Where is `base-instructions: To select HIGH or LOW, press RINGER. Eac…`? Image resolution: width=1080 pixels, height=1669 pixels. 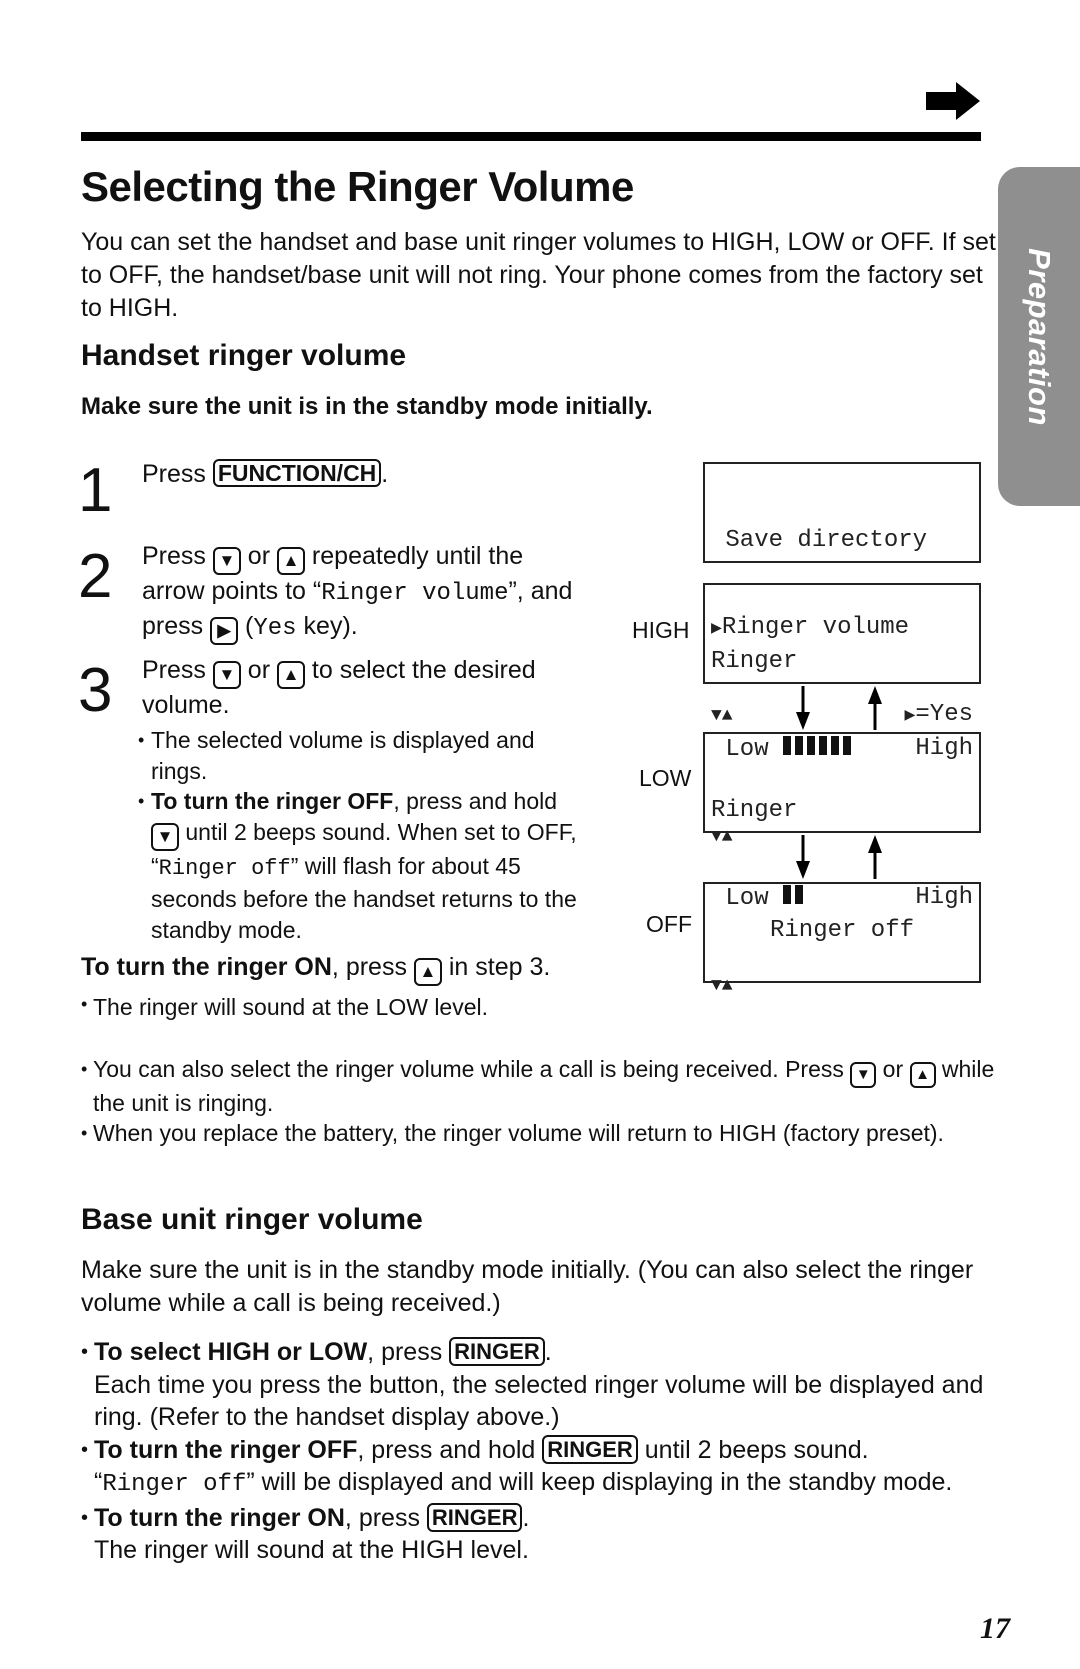
base-instructions: To select HIGH or LOW, press RINGER. Eac… is located at coordinates (541, 1451).